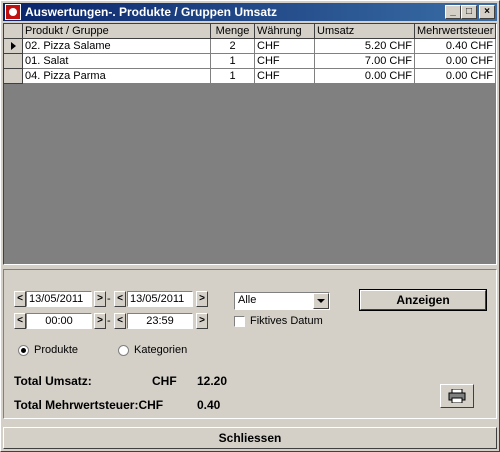 This screenshot has height=452, width=500. What do you see at coordinates (89, 405) in the screenshot?
I see `total-vat-label: Total Mehrwertsteuer:CHF` at bounding box center [89, 405].